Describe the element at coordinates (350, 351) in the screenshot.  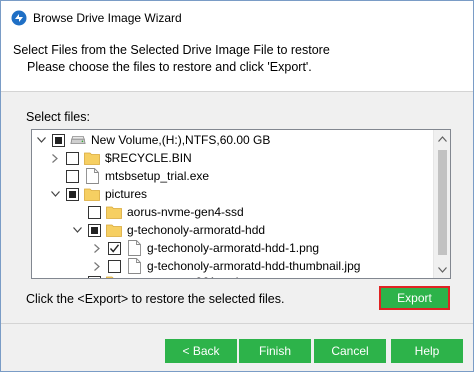
I see `cancel-button: Cancel` at that location.